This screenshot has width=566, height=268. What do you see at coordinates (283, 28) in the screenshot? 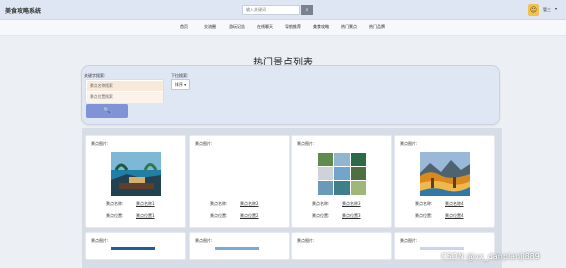
I see `main-navigation: 首页 交流圈 游玩记告 在线聊天 导航推荐 美食攻略 热门景点 热门品牌` at bounding box center [283, 28].